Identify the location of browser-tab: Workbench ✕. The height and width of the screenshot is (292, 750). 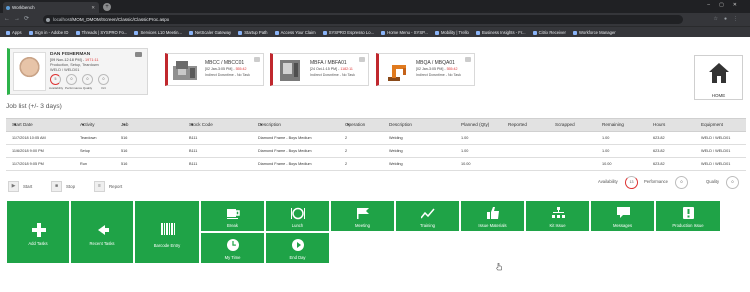
(51, 7).